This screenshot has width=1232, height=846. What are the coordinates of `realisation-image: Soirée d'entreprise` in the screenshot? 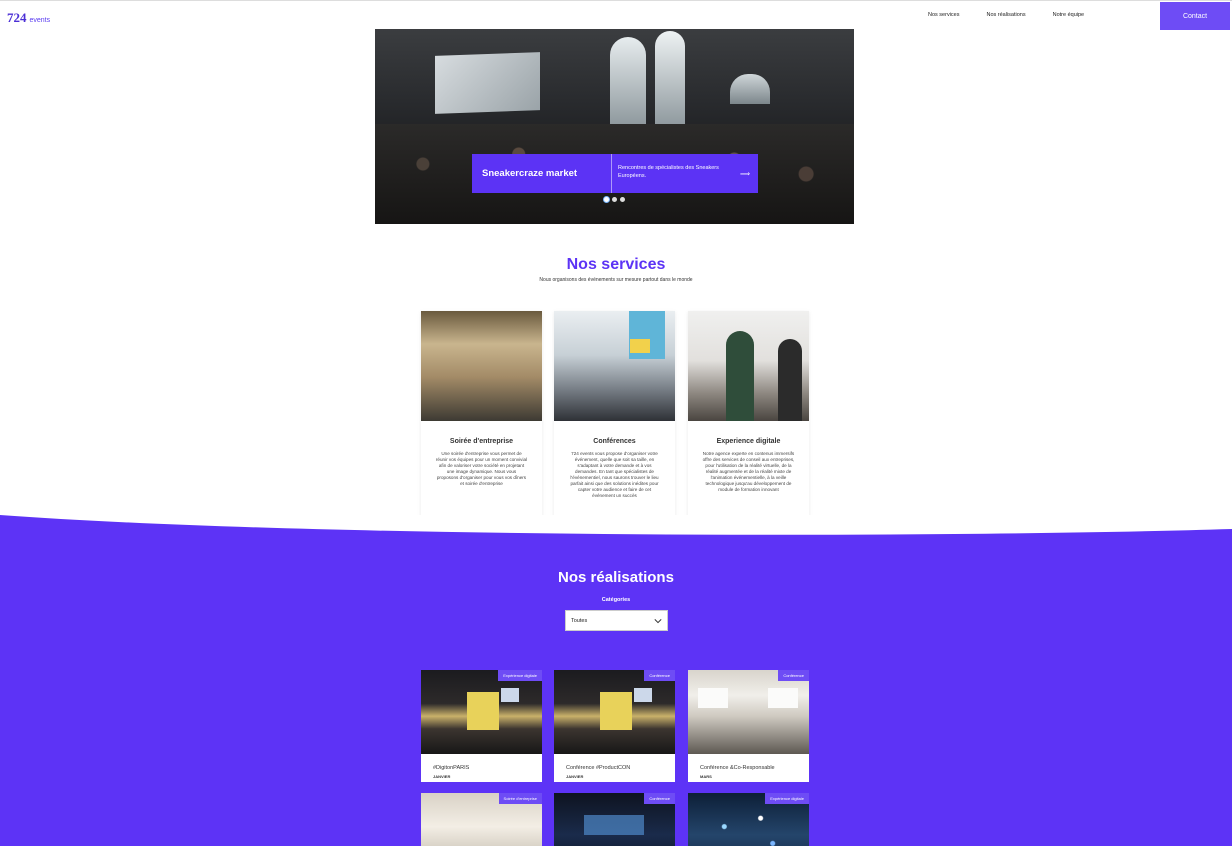 It's located at (481, 819).